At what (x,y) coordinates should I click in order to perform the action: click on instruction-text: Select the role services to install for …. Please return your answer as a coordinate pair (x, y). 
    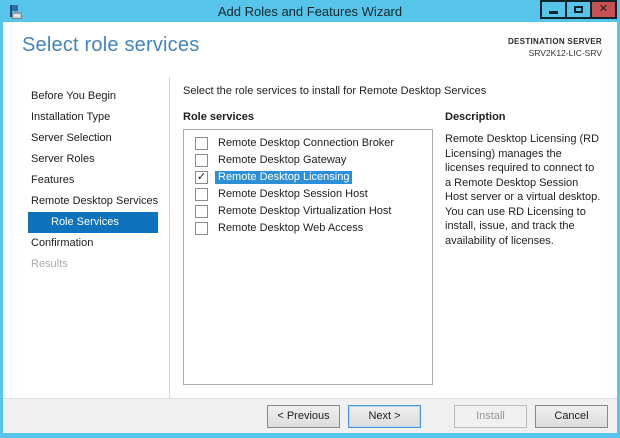
    Looking at the image, I should click on (335, 91).